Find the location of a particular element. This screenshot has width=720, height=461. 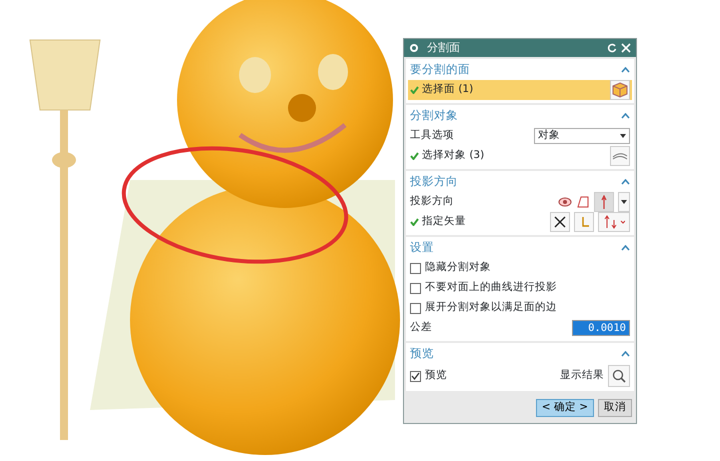

vector-dropdown-button is located at coordinates (614, 222).